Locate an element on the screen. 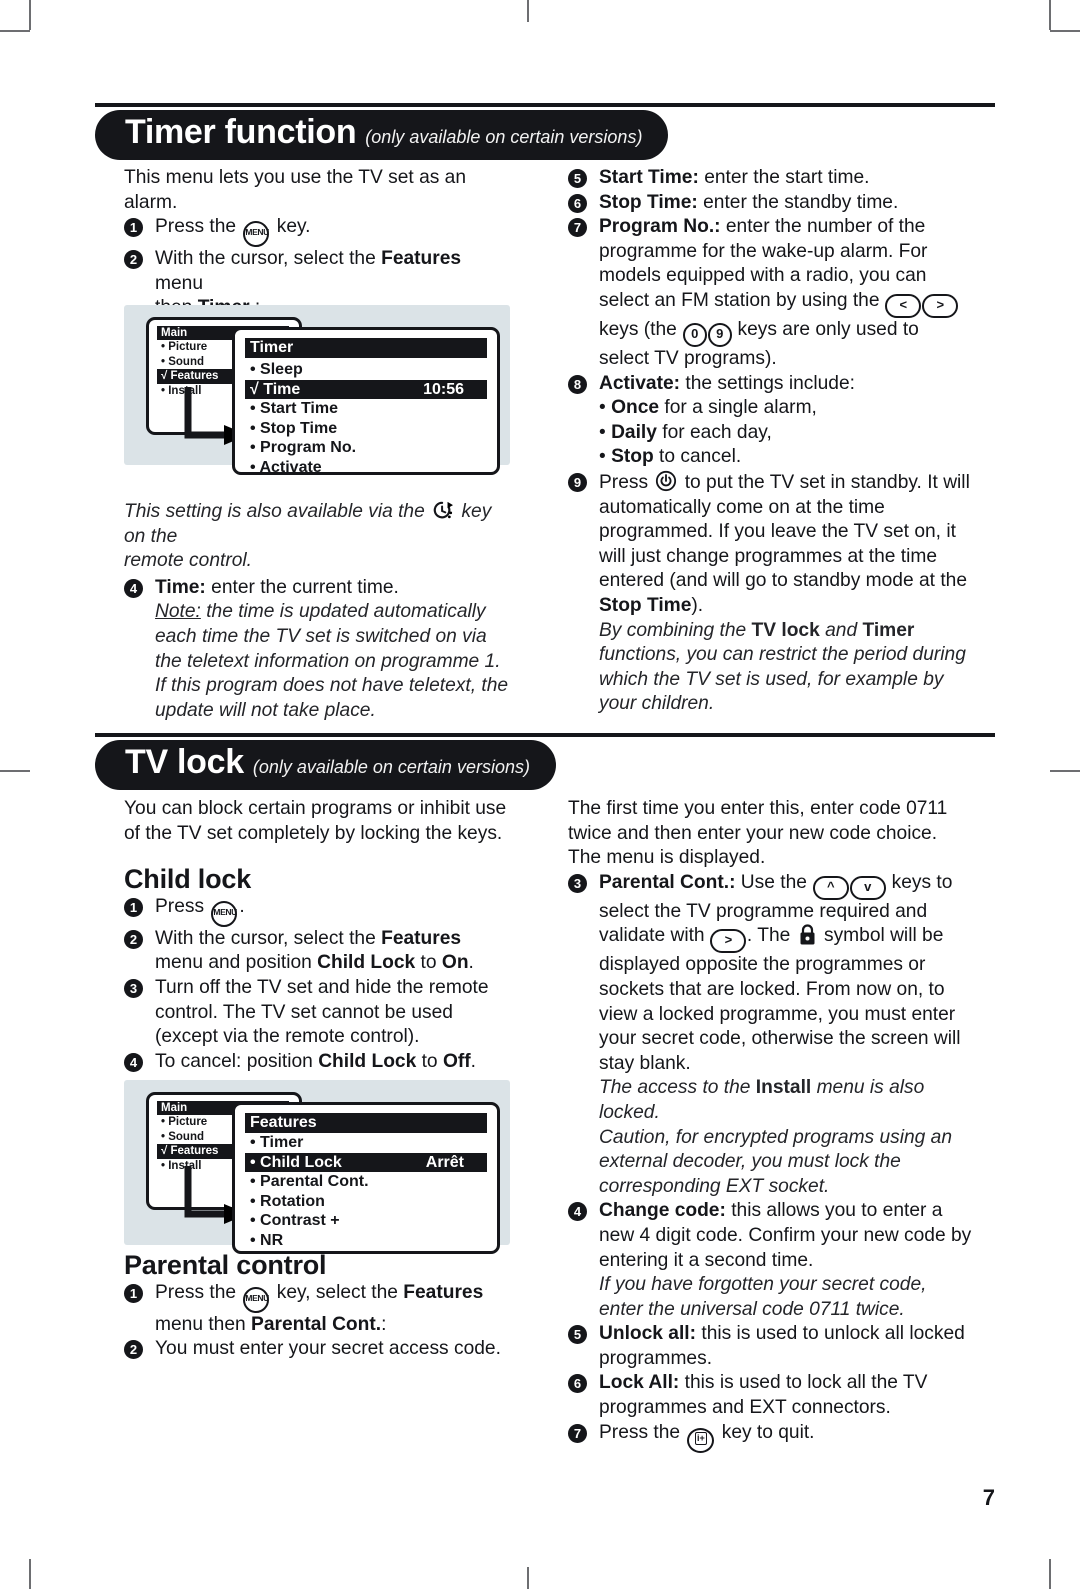 The height and width of the screenshot is (1589, 1080). step-text-a: With the cursor, select the is located at coordinates (268, 259).